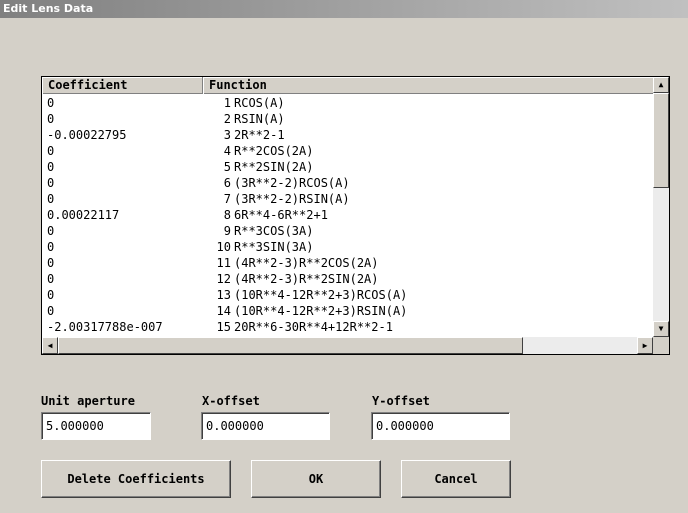 This screenshot has height=513, width=688. Describe the element at coordinates (227, 167) in the screenshot. I see `function-index-cell: 5` at that location.